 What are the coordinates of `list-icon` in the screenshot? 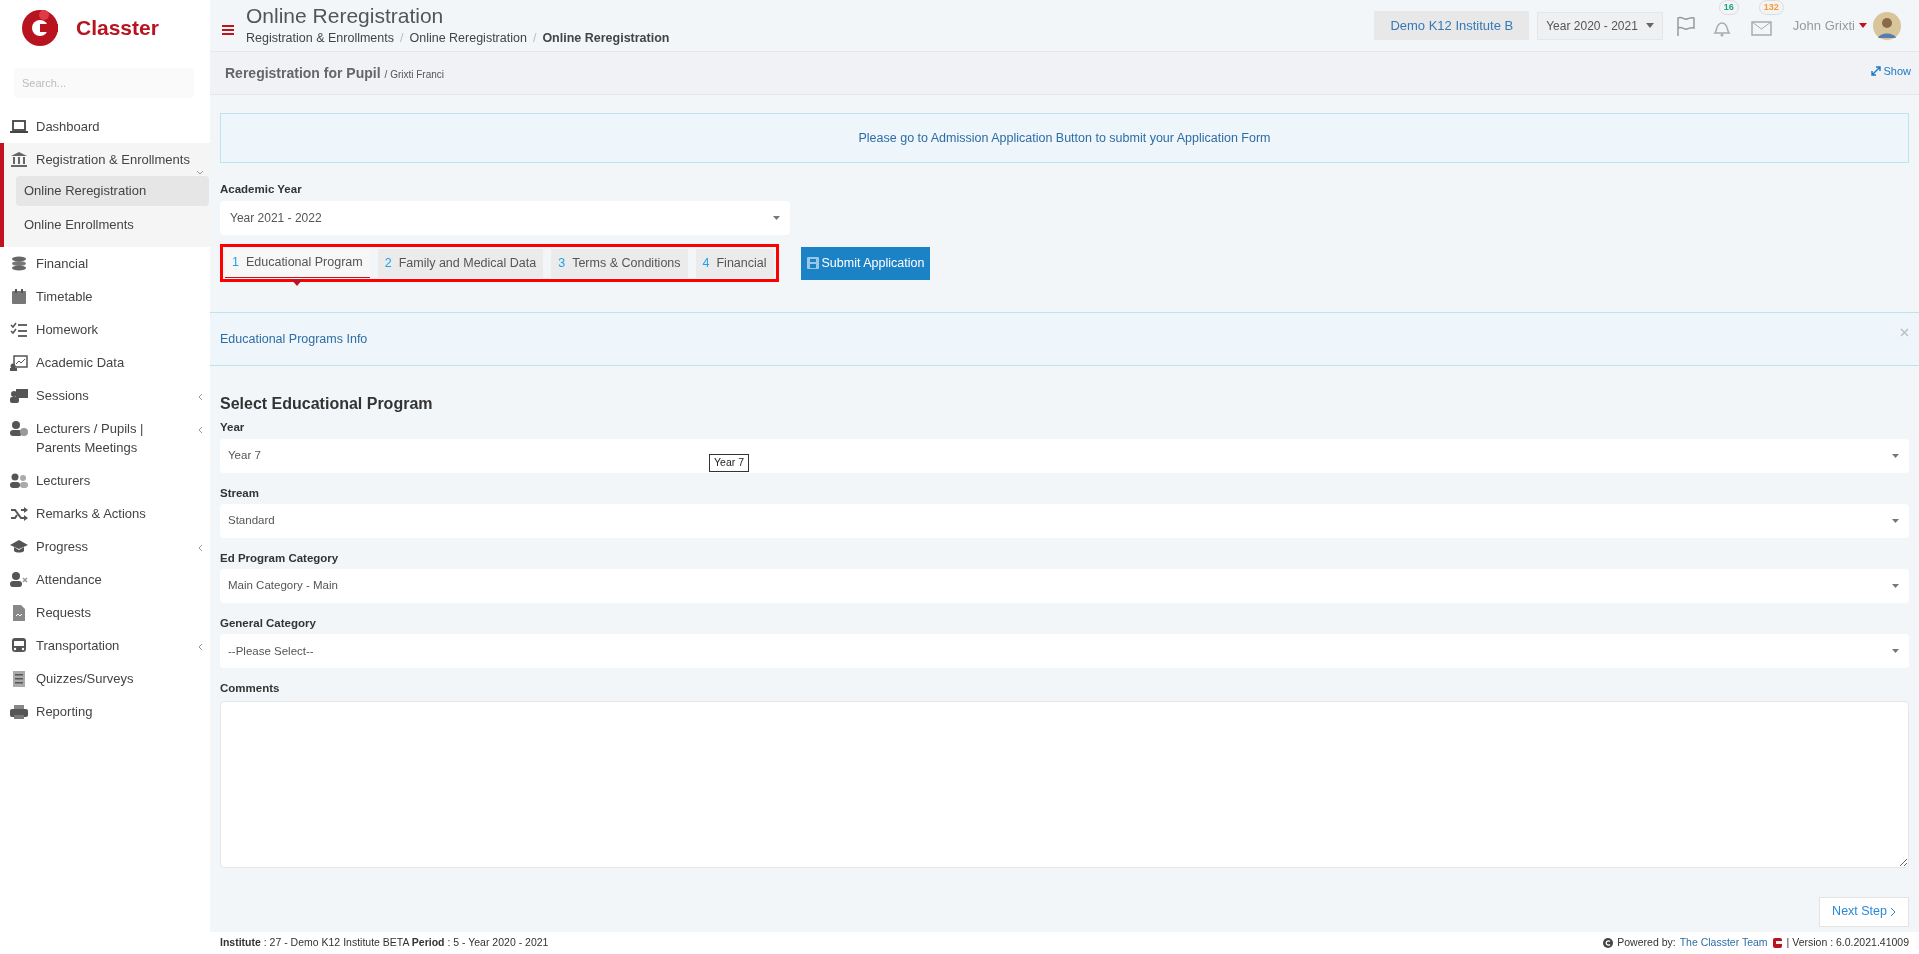 It's located at (19, 679).